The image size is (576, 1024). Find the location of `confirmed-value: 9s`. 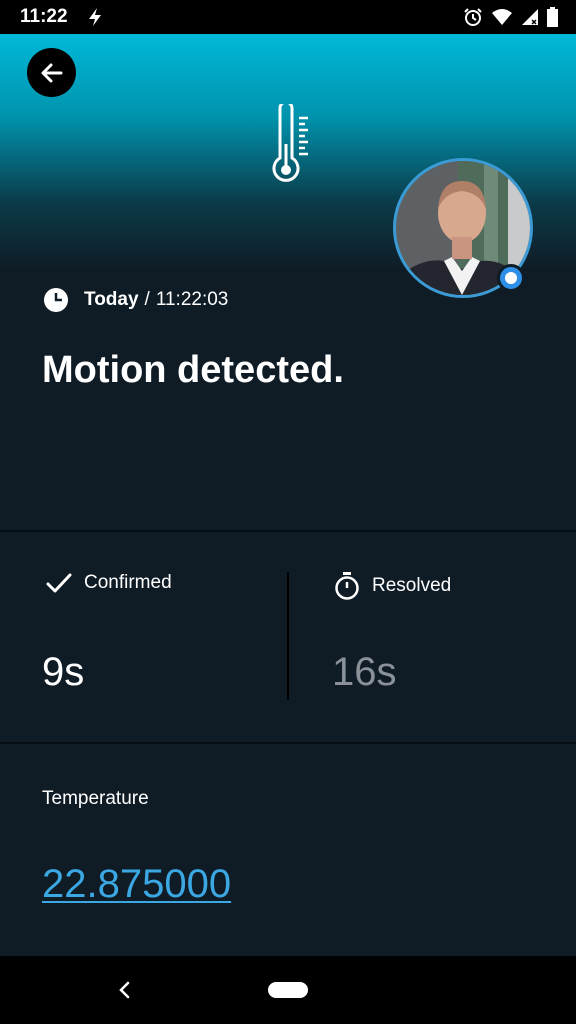

confirmed-value: 9s is located at coordinates (63, 672).